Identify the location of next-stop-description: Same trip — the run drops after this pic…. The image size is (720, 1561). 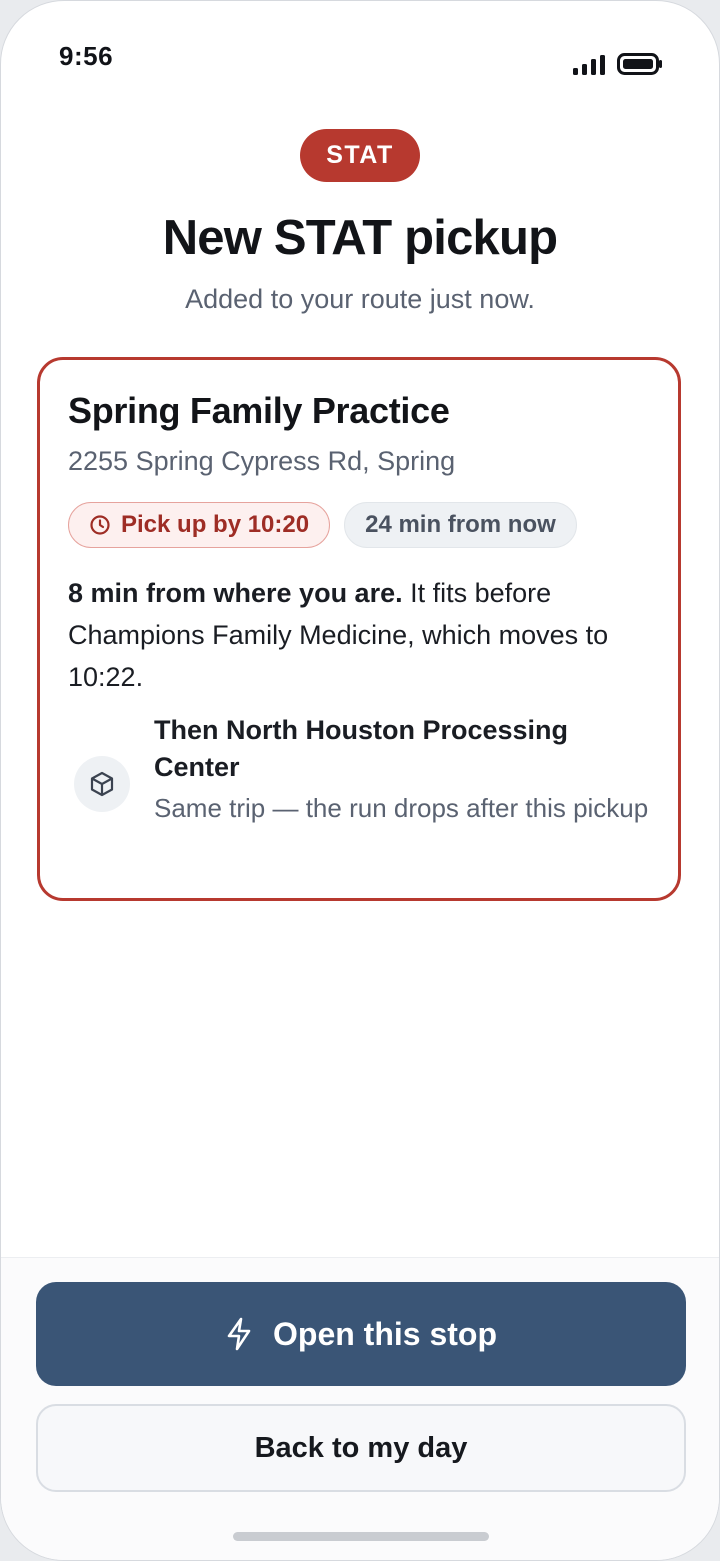
(401, 808).